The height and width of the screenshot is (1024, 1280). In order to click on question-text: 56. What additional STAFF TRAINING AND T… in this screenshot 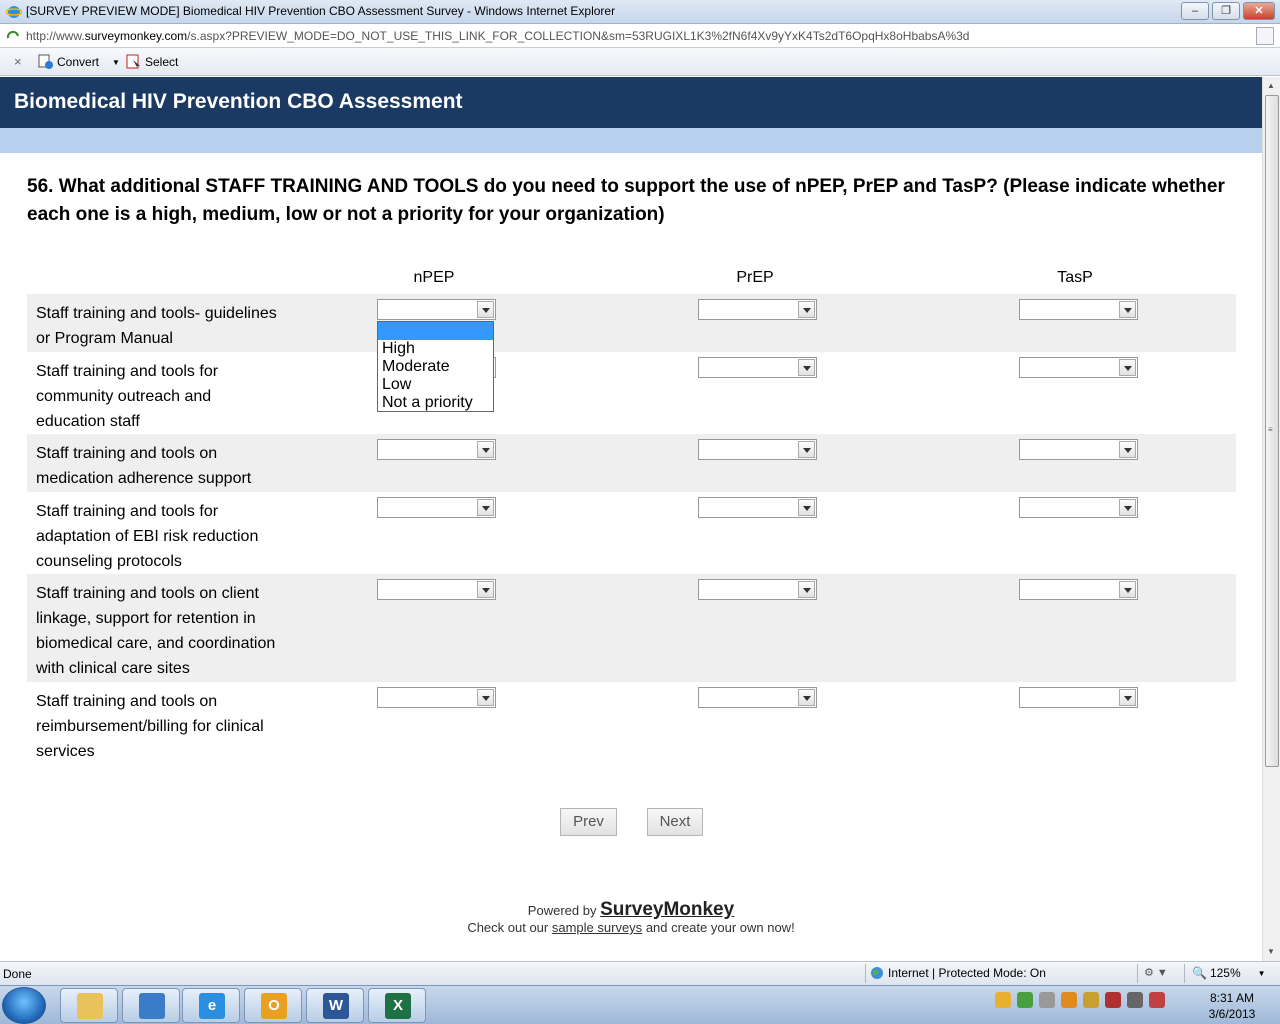, I will do `click(626, 200)`.